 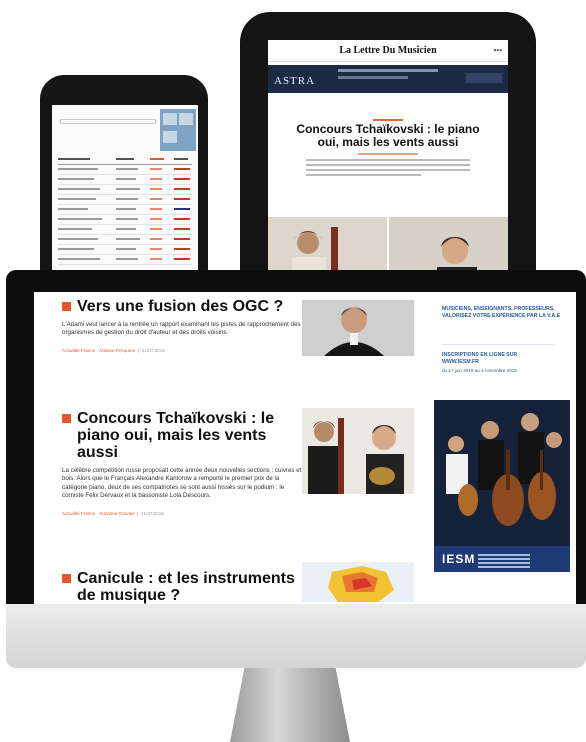 I want to click on monitor-chin, so click(x=296, y=636).